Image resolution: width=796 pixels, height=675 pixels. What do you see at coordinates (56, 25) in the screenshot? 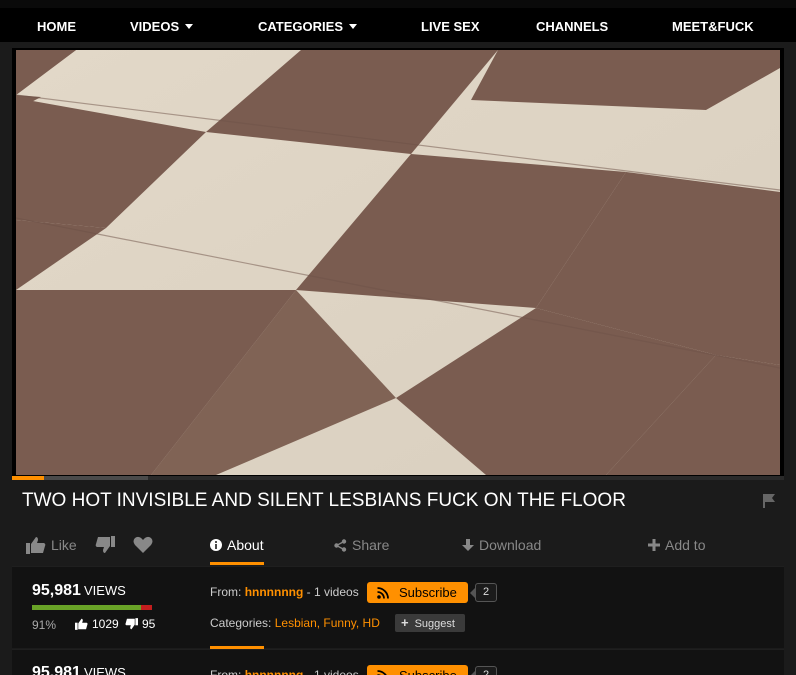
I see `nav-home: HOME` at bounding box center [56, 25].